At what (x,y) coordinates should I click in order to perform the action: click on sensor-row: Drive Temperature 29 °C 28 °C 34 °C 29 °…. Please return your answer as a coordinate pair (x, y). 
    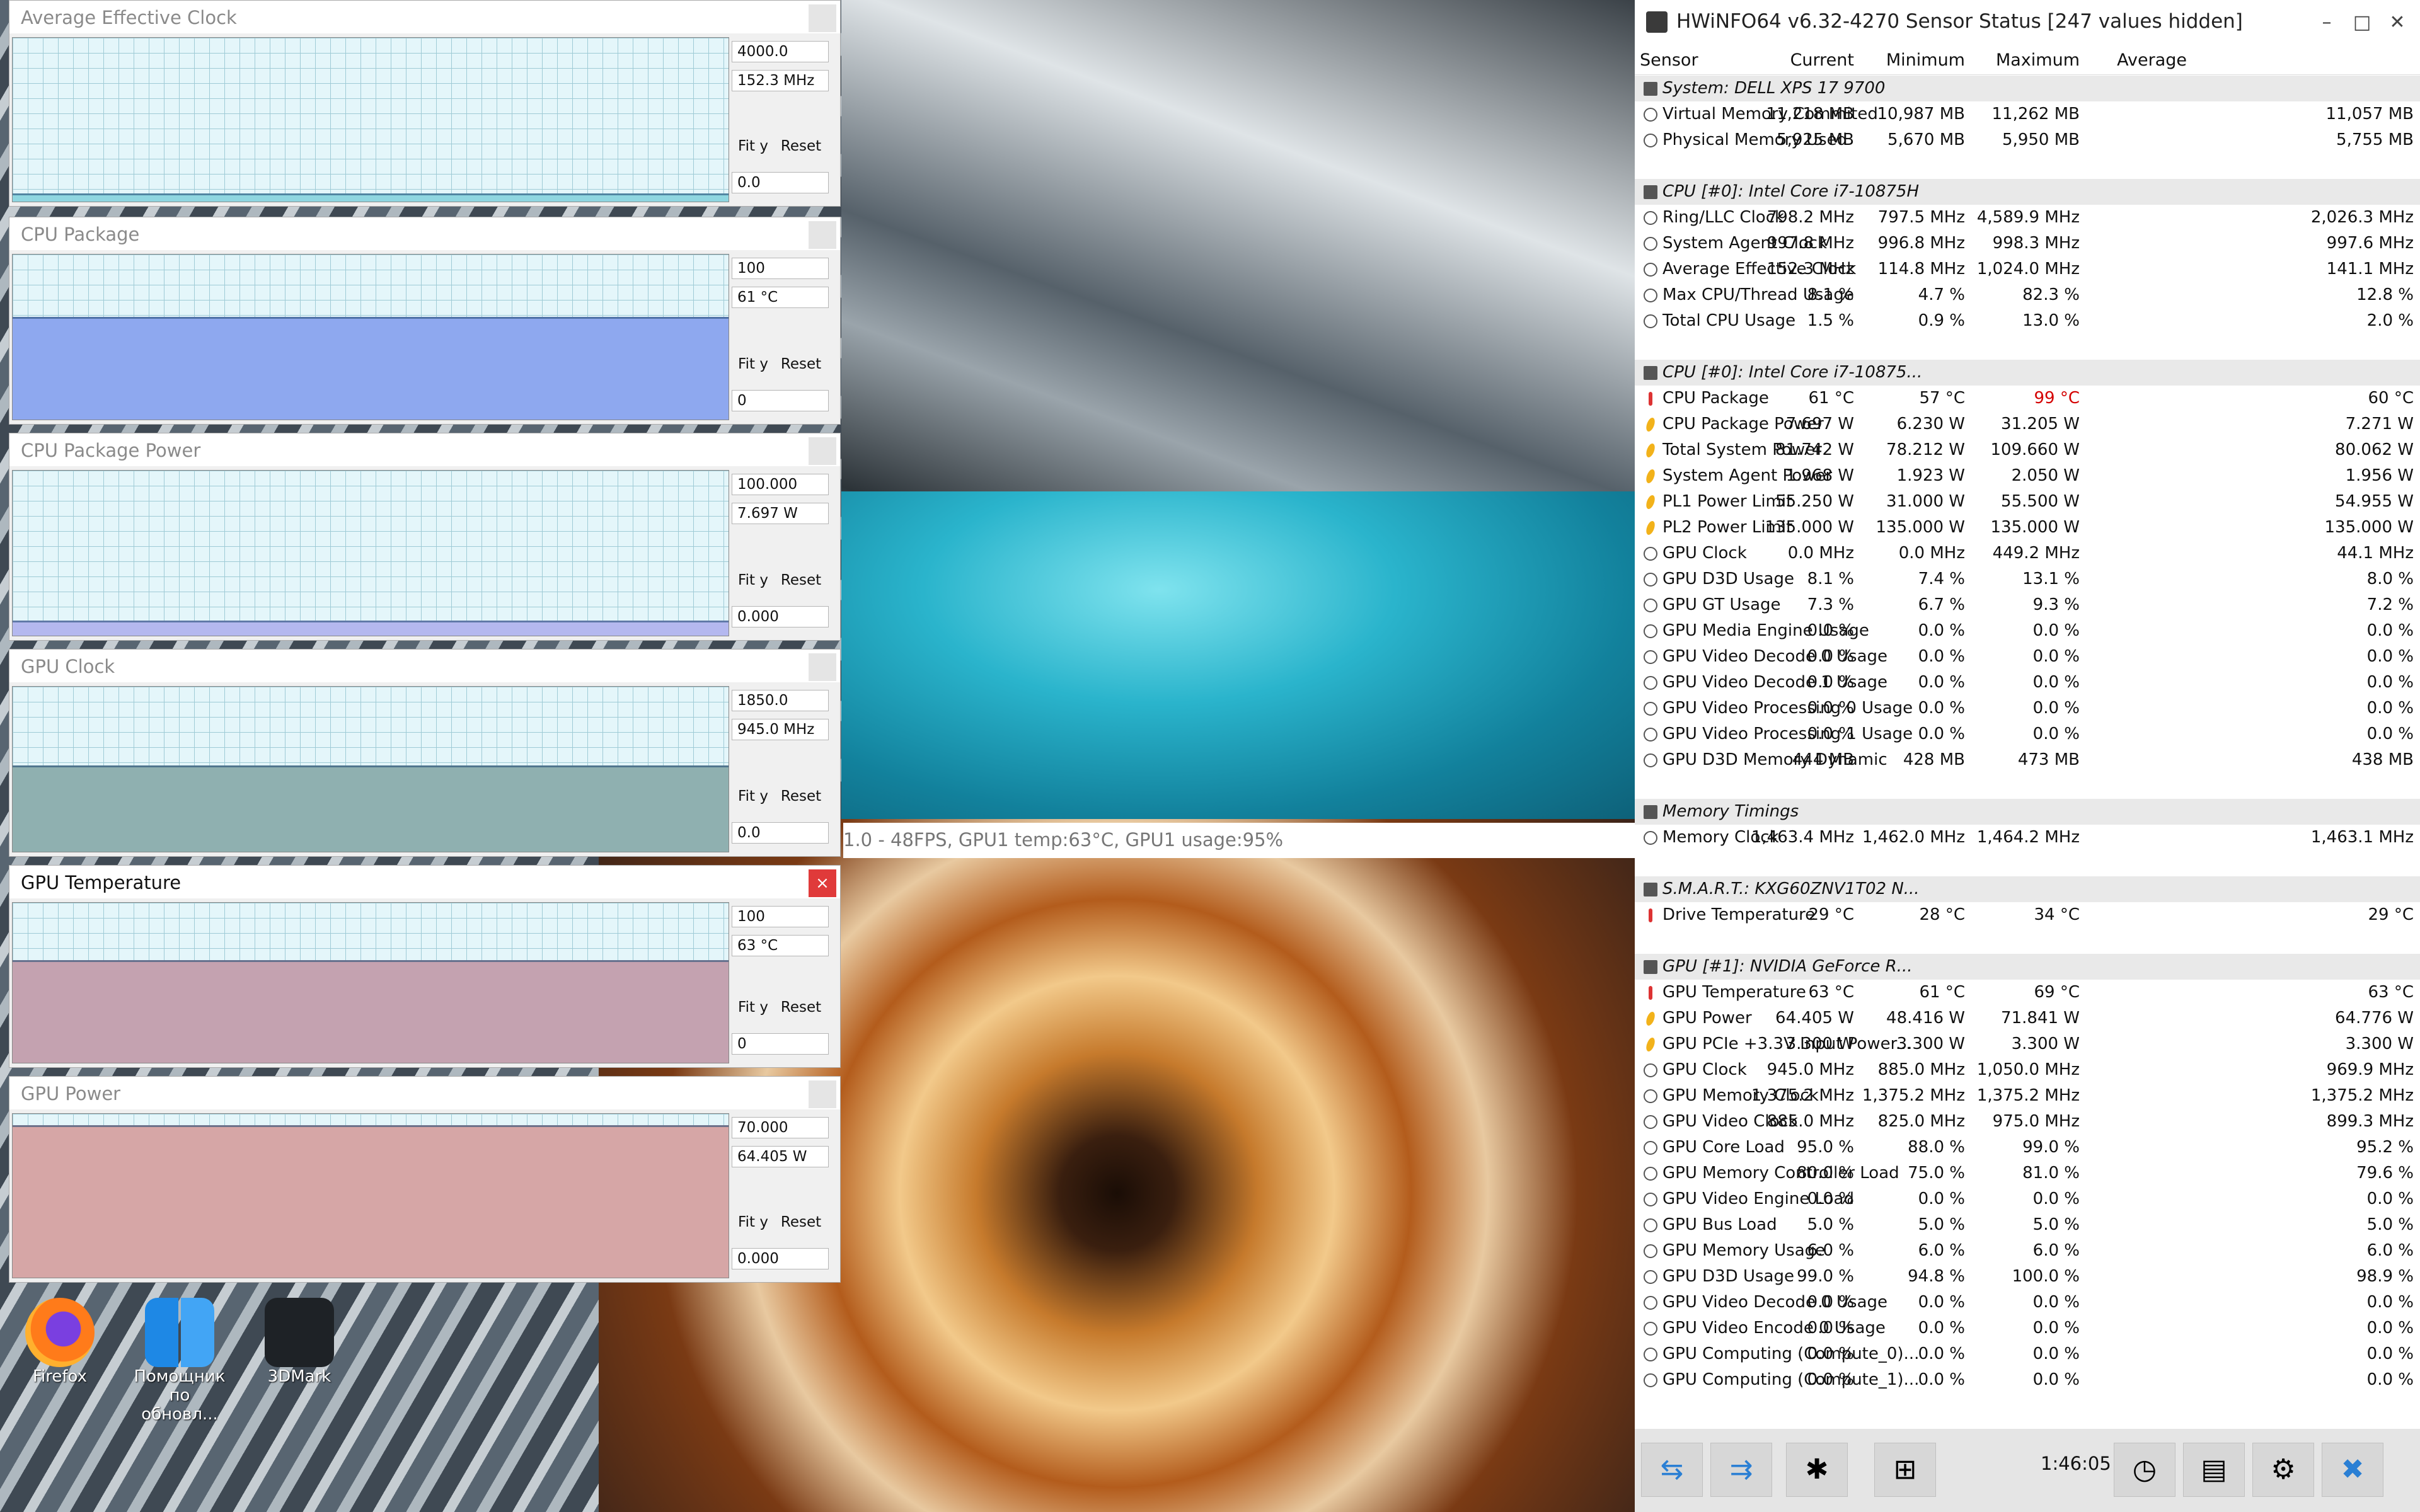
    Looking at the image, I should click on (2028, 915).